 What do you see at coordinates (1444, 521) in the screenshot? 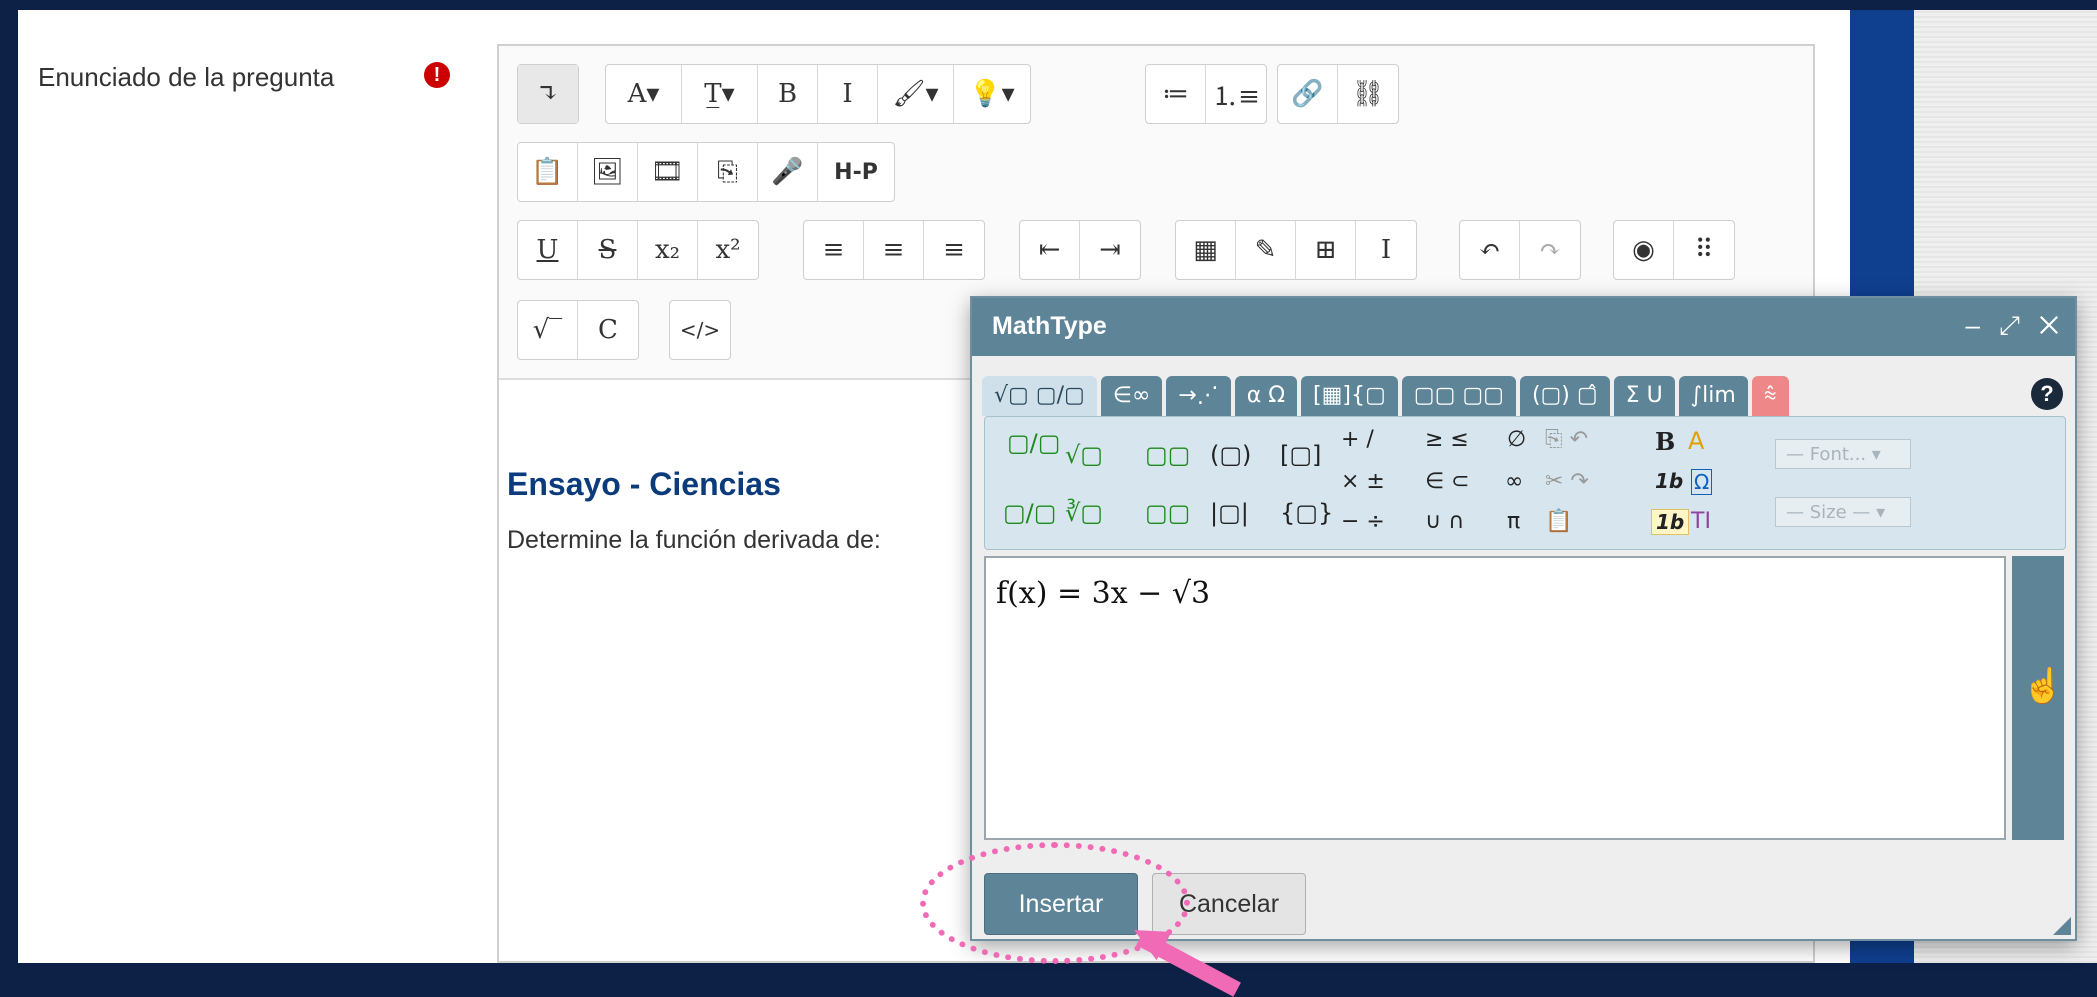
I see `rel-row3: ∪ ∩` at bounding box center [1444, 521].